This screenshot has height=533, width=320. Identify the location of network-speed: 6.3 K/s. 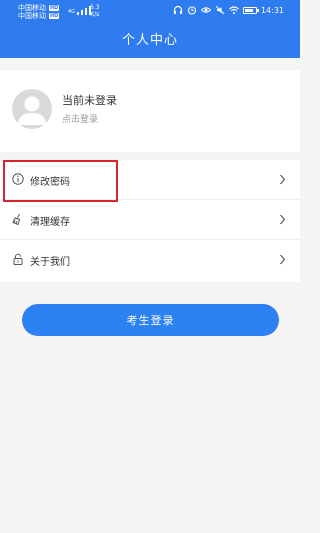
(95, 11).